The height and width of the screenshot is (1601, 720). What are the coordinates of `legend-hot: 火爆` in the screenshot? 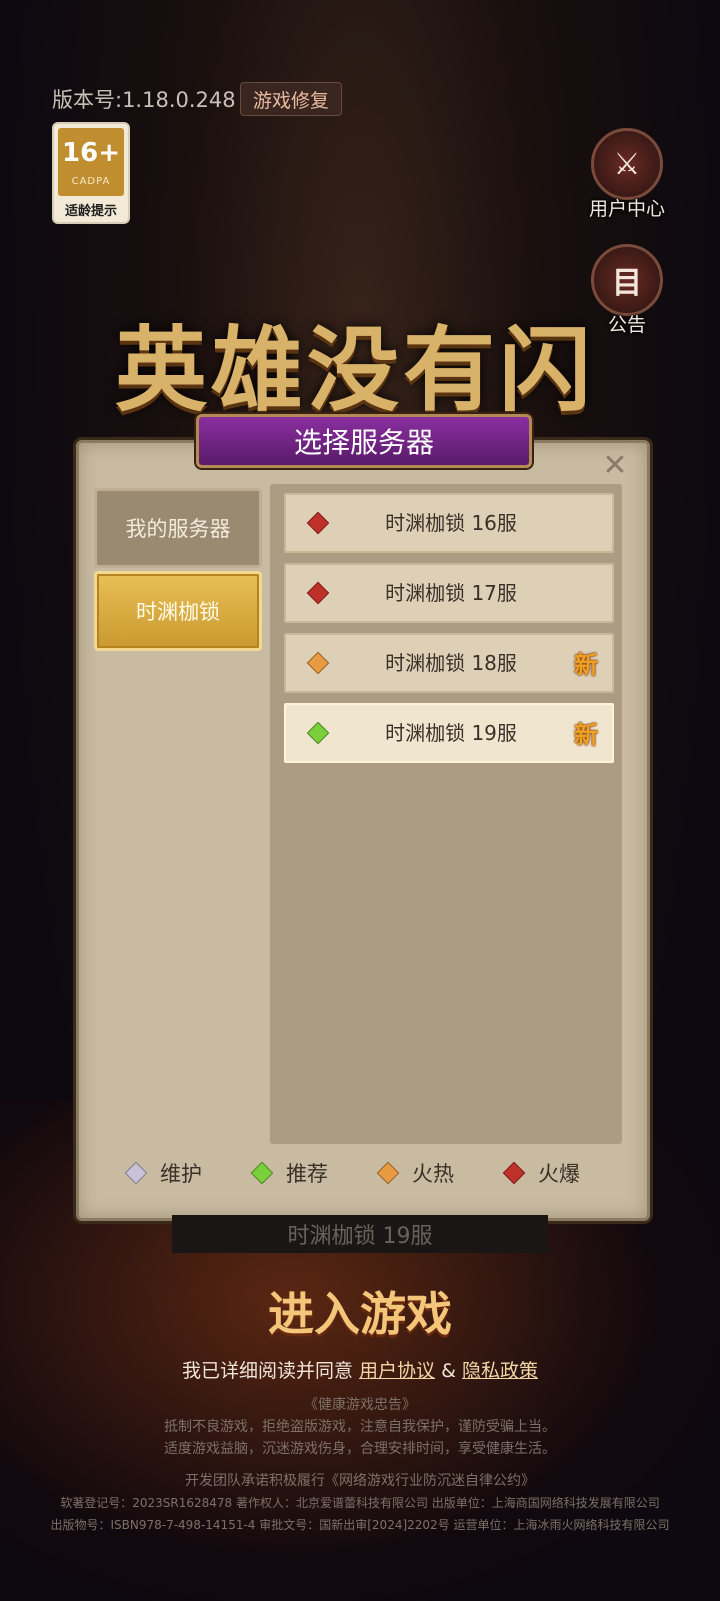 It's located at (541, 1173).